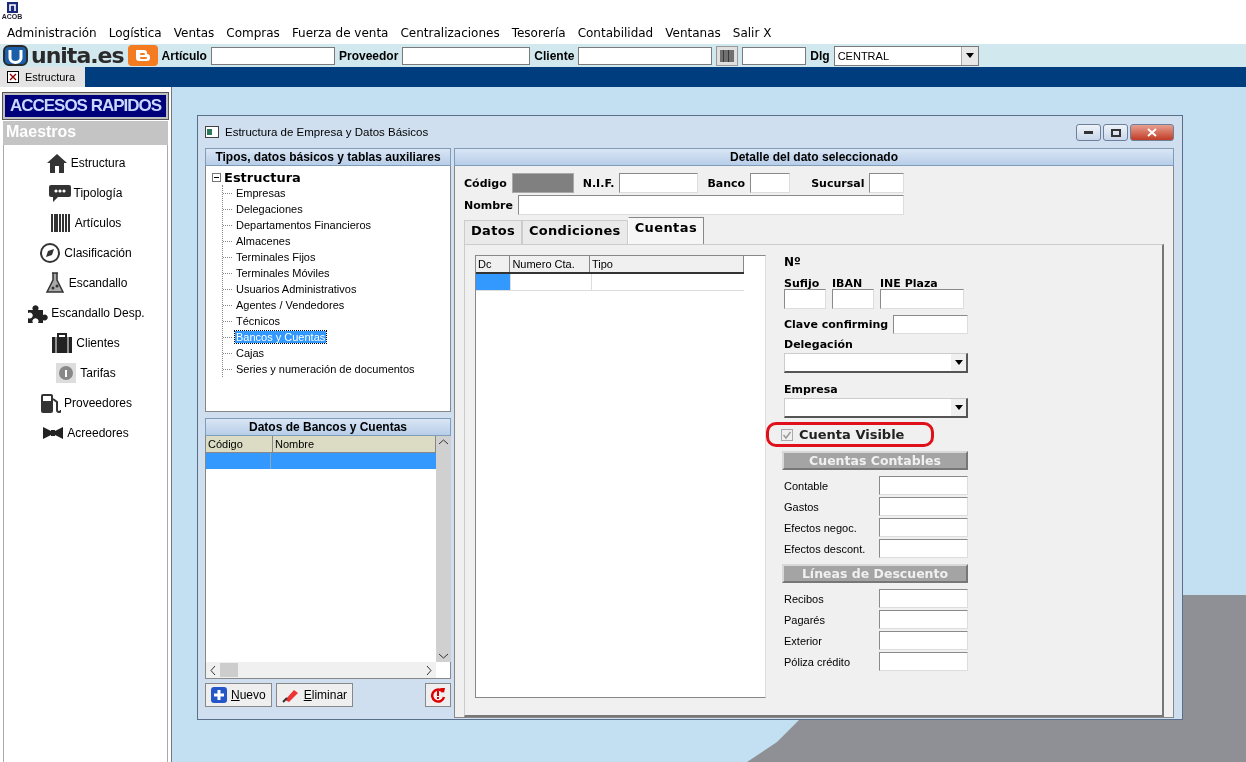 Image resolution: width=1246 pixels, height=762 pixels. What do you see at coordinates (1115, 132) in the screenshot?
I see `maximize-button` at bounding box center [1115, 132].